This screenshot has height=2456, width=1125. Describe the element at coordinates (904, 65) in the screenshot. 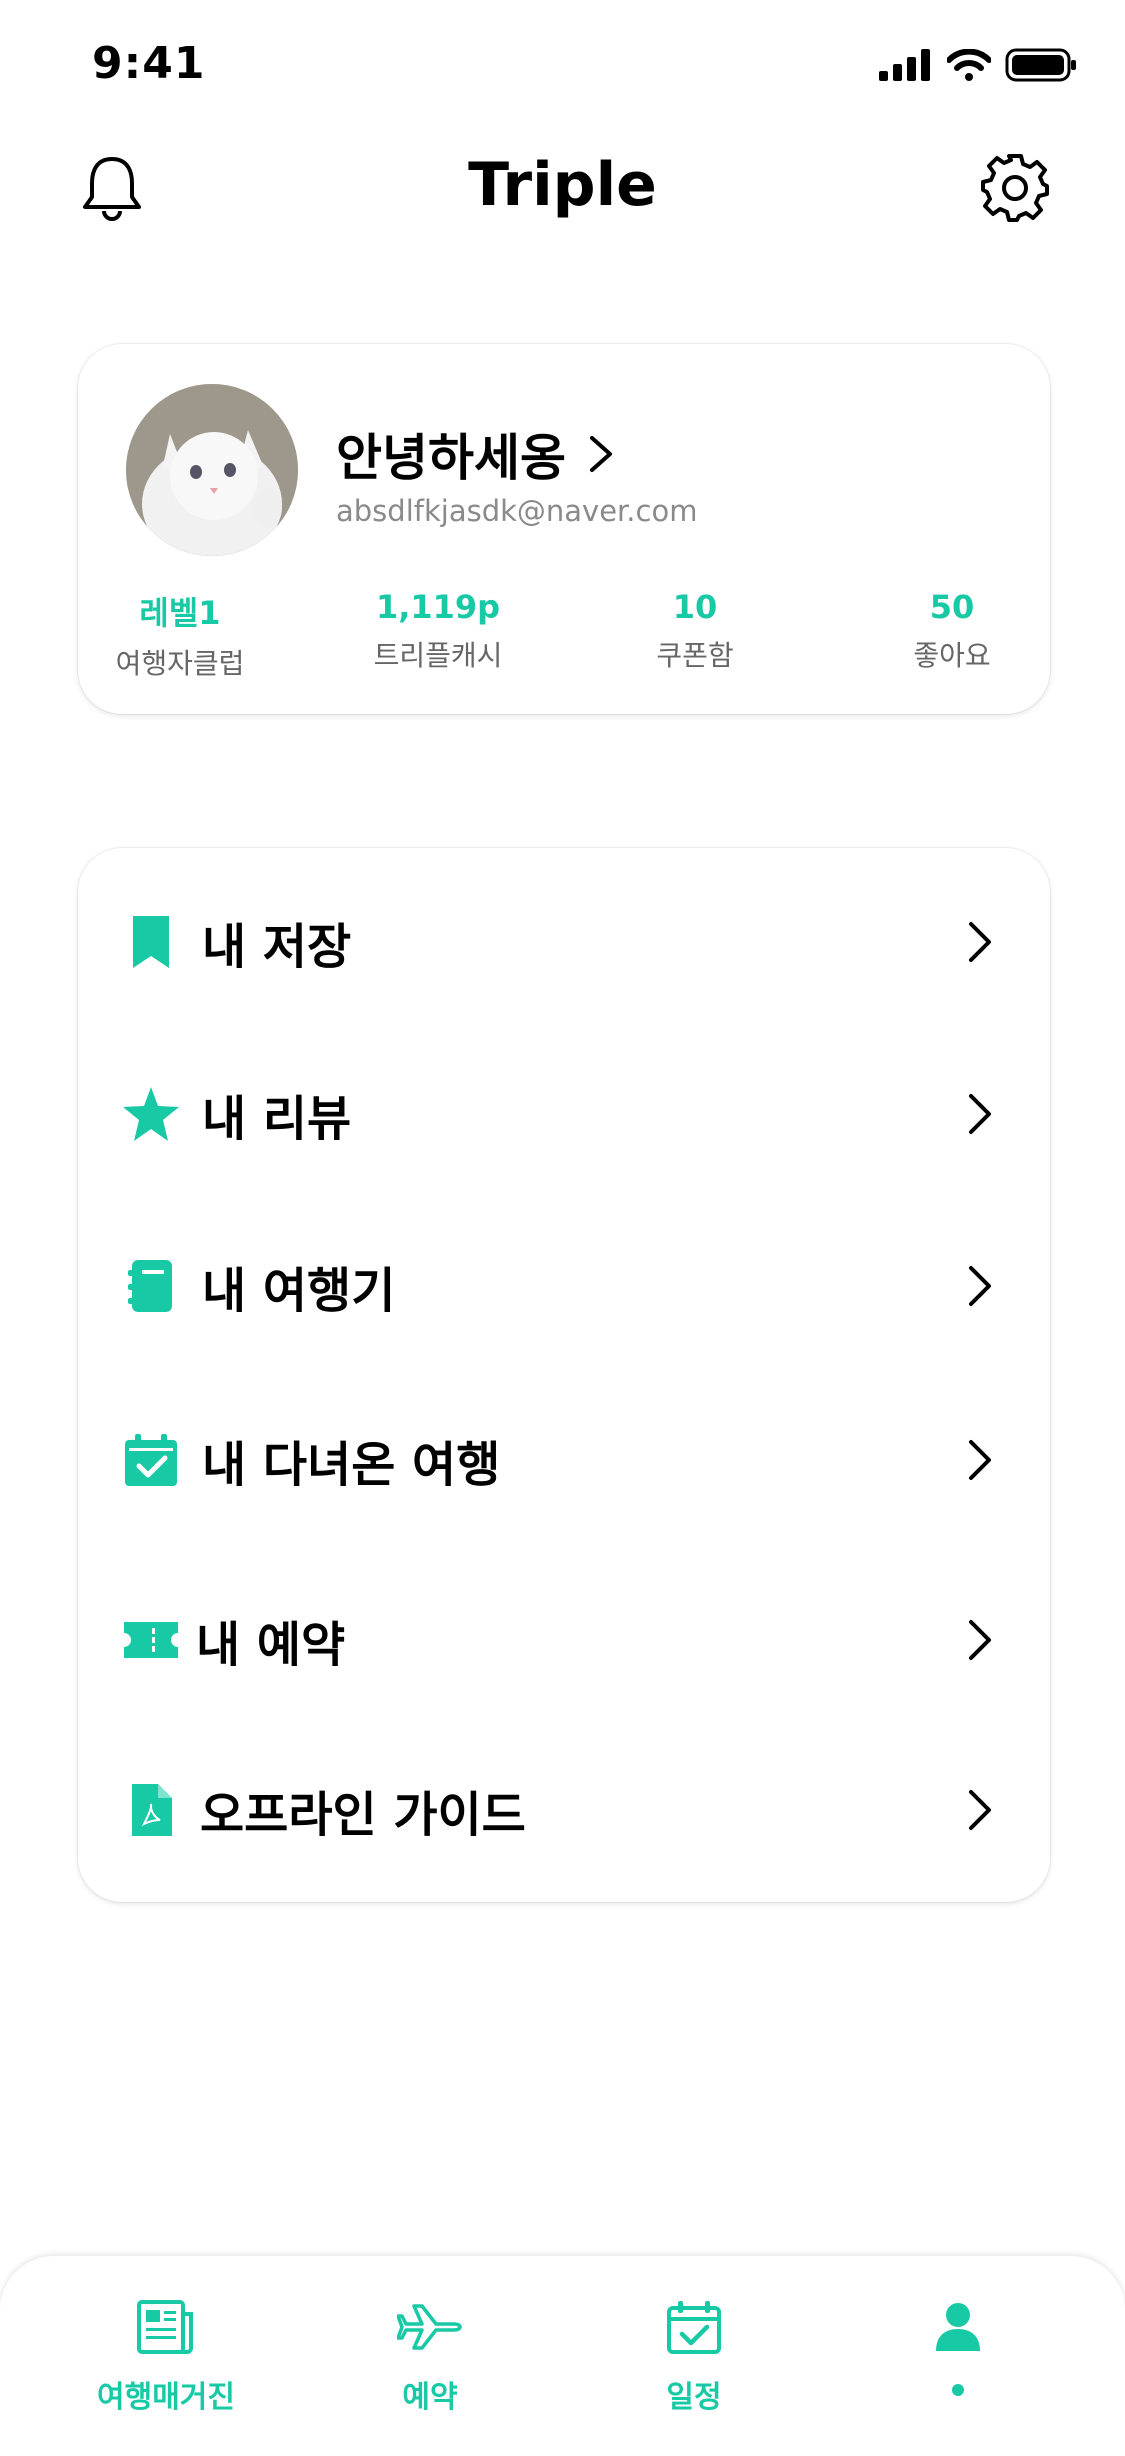

I see `signal-icon` at that location.